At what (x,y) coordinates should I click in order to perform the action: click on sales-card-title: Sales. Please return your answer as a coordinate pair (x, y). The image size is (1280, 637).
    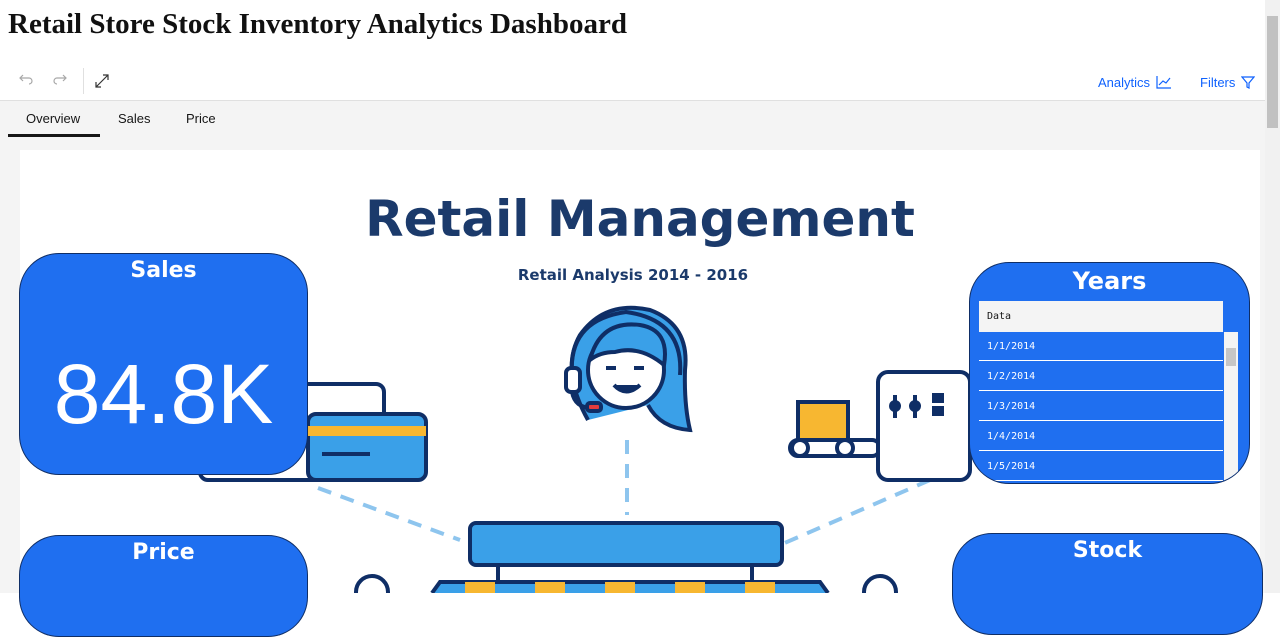
    Looking at the image, I should click on (163, 270).